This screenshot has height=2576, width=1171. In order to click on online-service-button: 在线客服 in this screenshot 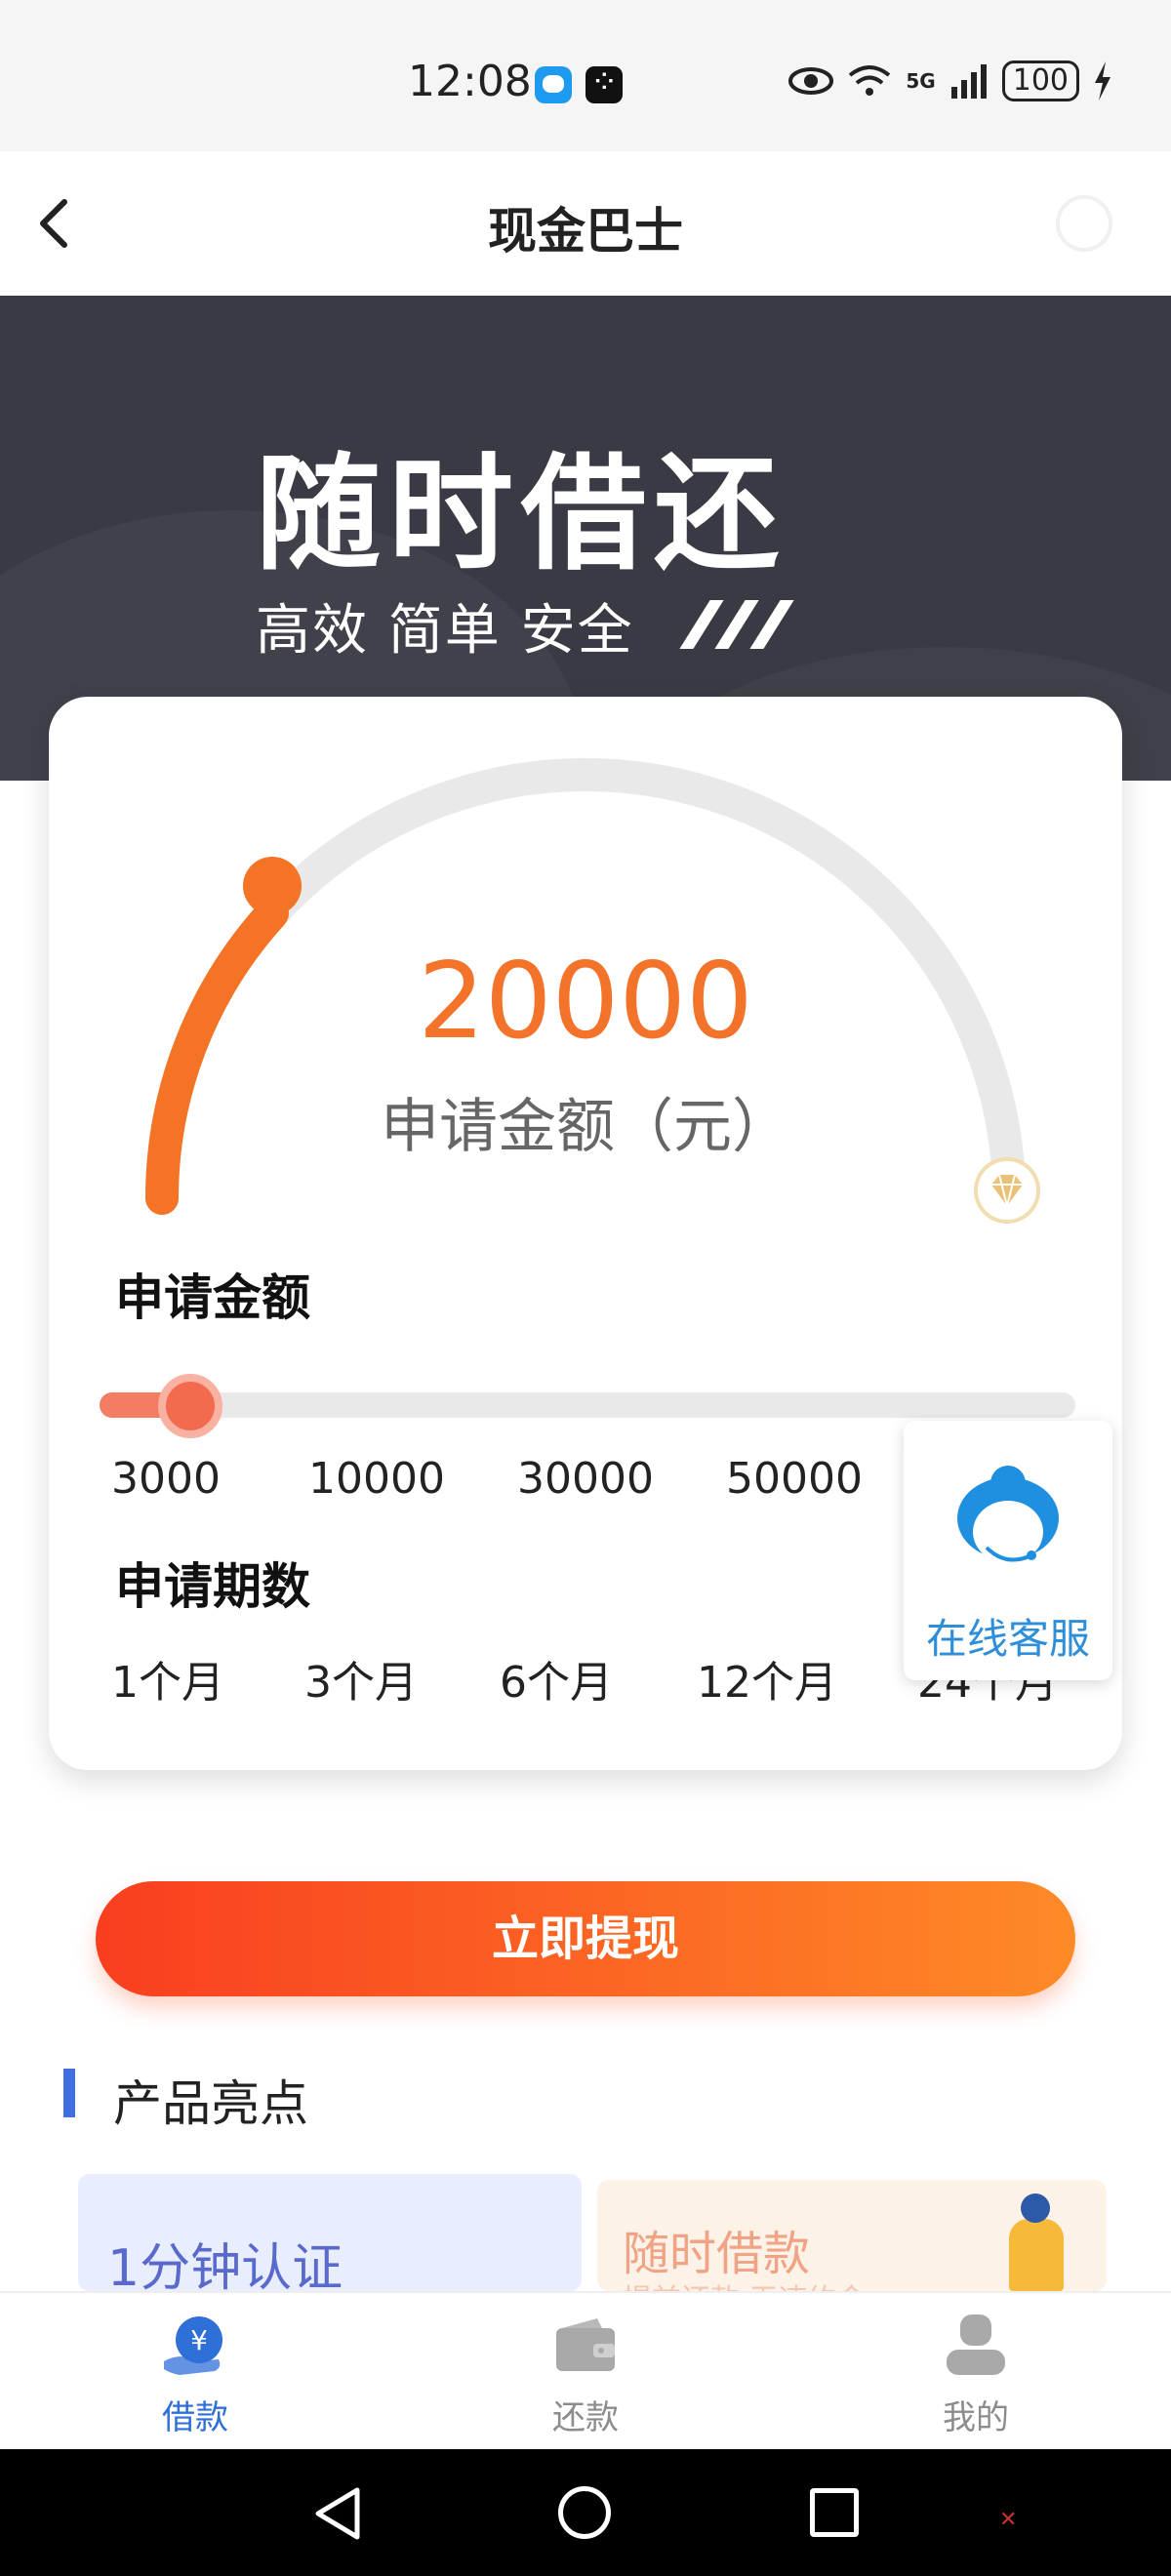, I will do `click(1008, 1550)`.